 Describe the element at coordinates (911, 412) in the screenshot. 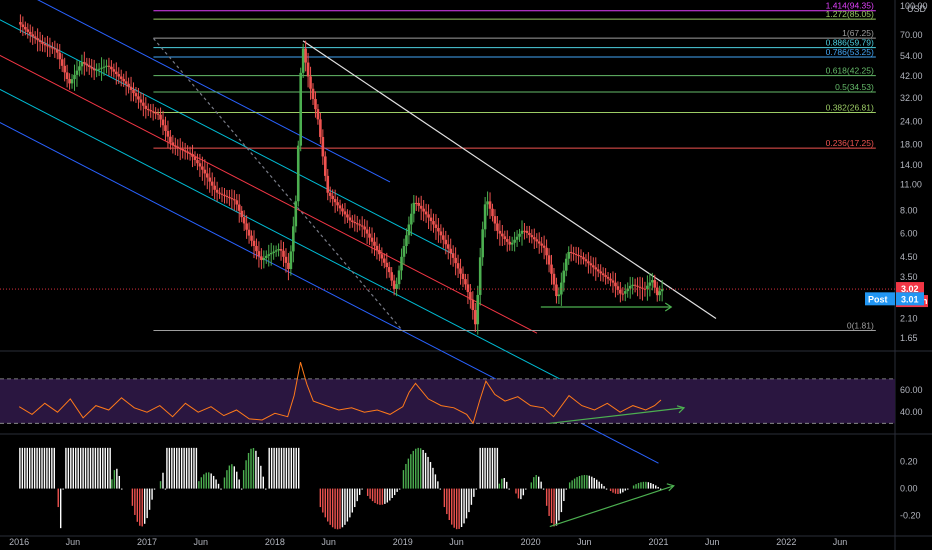

I see `rsi-tick-label: 40.00` at that location.